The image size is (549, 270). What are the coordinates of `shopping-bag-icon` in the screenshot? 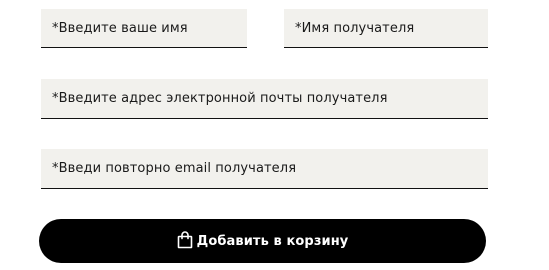 It's located at (185, 240).